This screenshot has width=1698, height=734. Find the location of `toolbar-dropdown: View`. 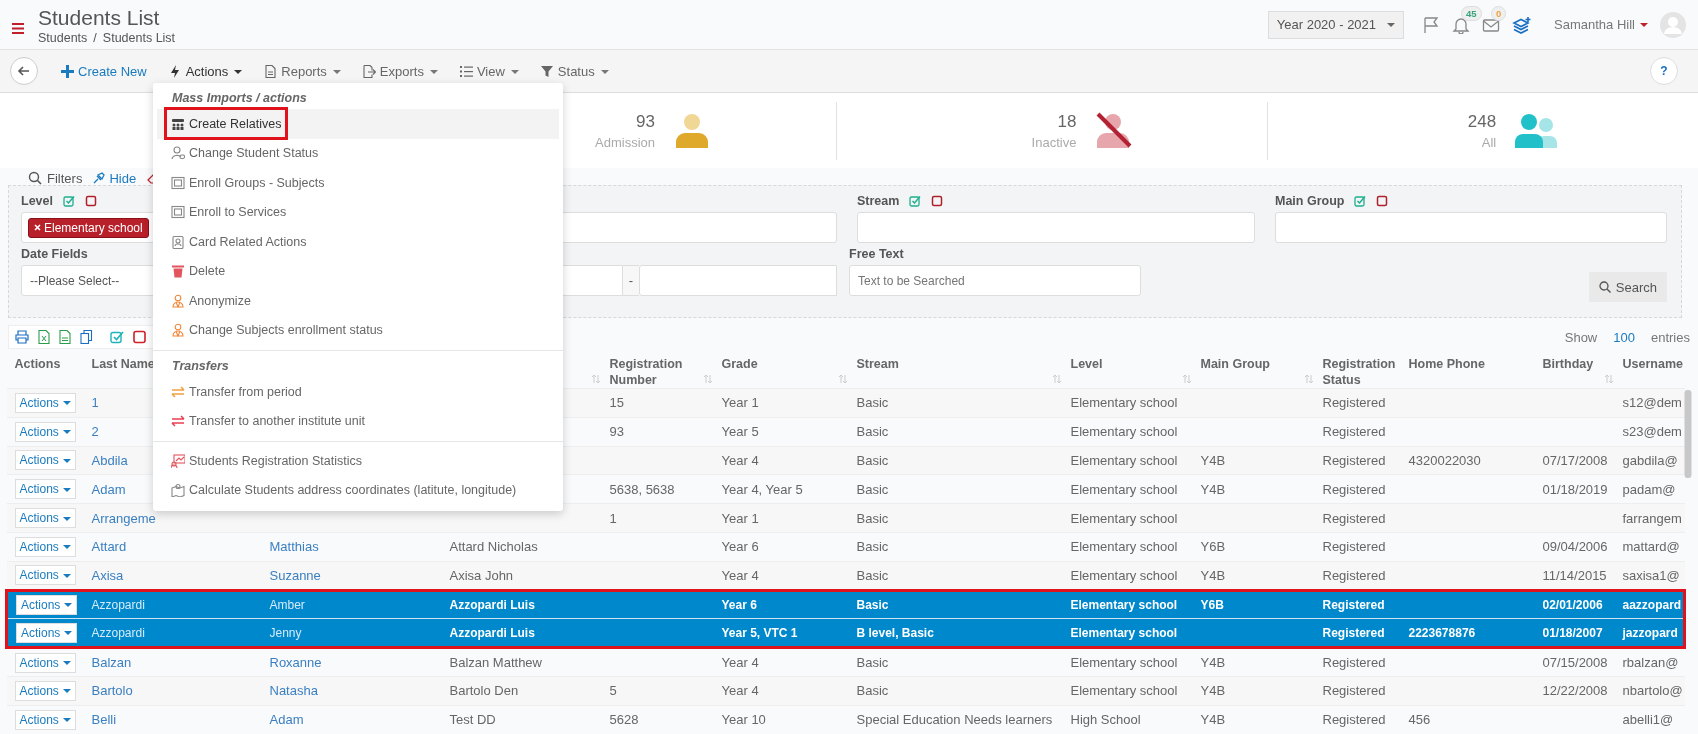

toolbar-dropdown: View is located at coordinates (489, 71).